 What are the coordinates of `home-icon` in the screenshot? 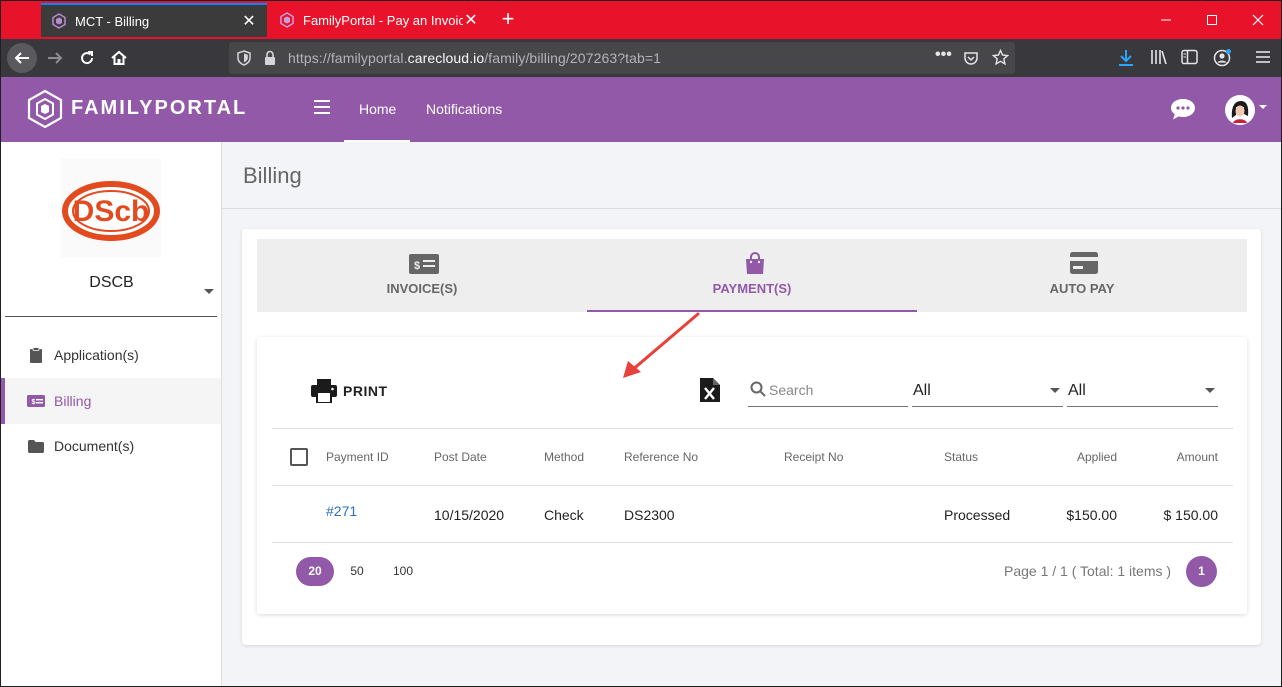 It's located at (119, 58).